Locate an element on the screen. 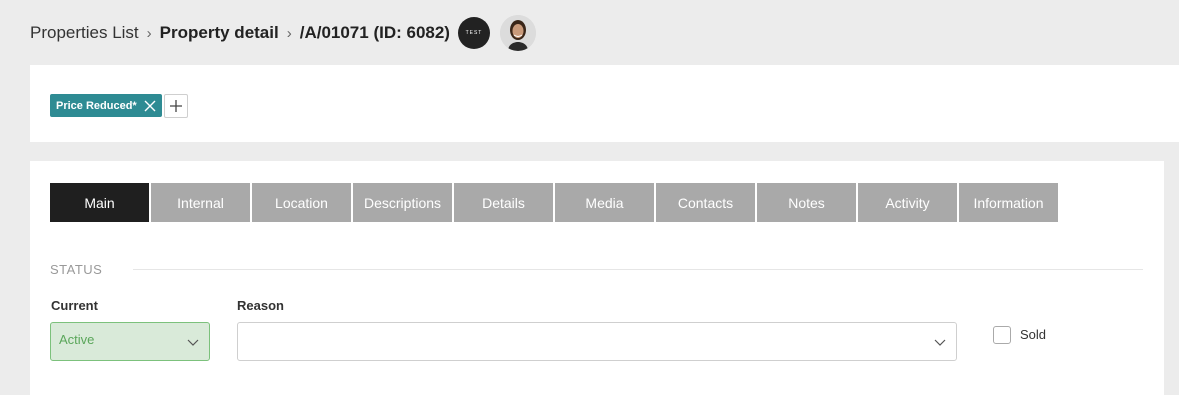 The image size is (1179, 395). tab-information: Information is located at coordinates (1008, 202).